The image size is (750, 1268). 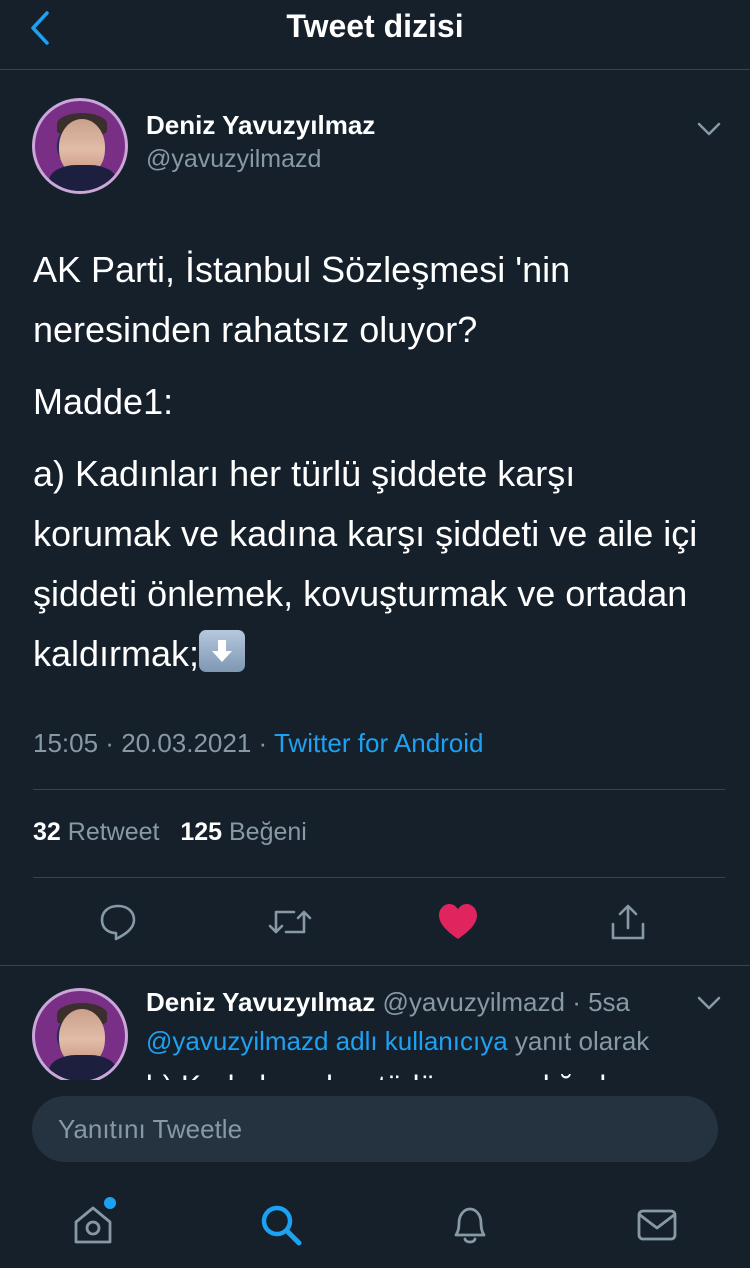 What do you see at coordinates (375, 1129) in the screenshot?
I see `reply-compose-input: Yanıtını Tweetle` at bounding box center [375, 1129].